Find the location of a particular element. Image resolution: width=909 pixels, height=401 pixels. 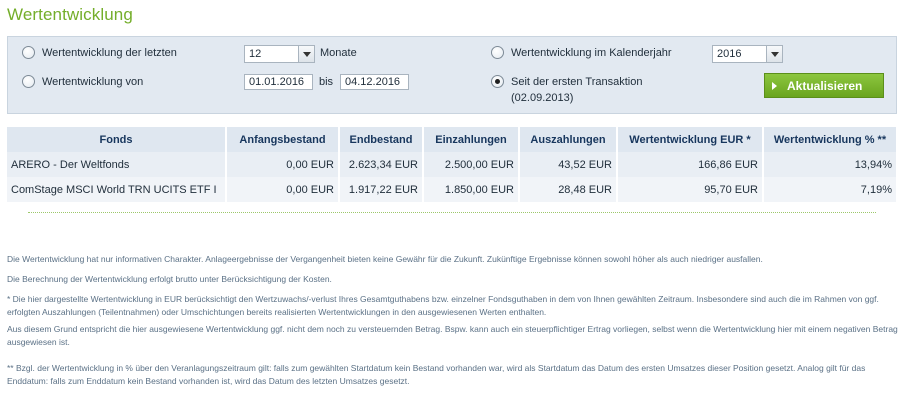

performance-pct-cell: 13,94% is located at coordinates (830, 164).